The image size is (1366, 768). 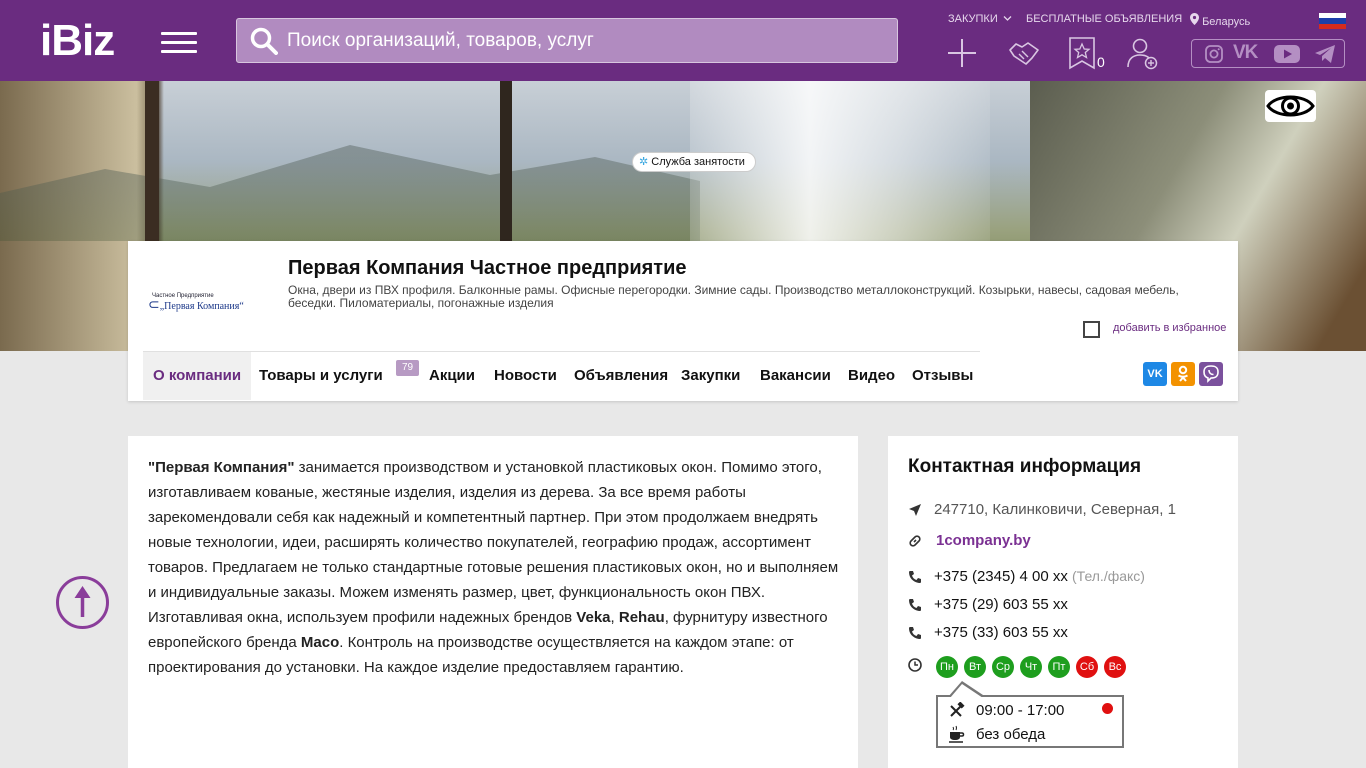 What do you see at coordinates (1332, 21) in the screenshot?
I see `russian-flag-icon` at bounding box center [1332, 21].